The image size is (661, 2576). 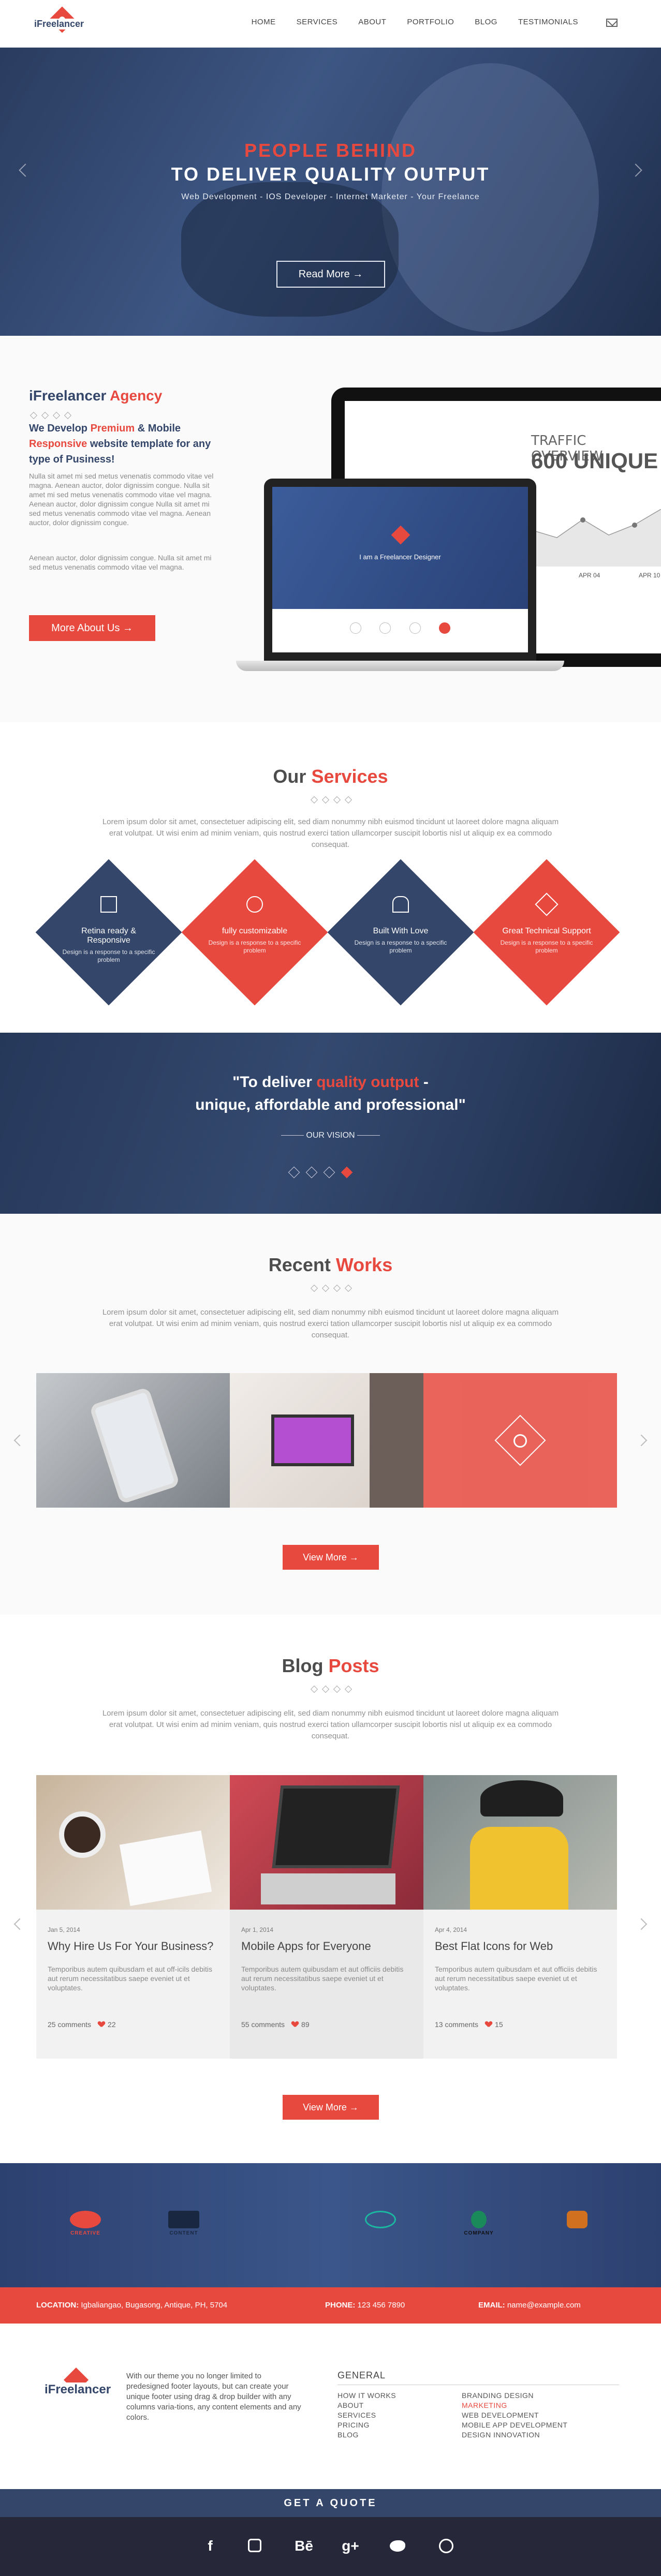 I want to click on client-logo-circle, so click(x=380, y=2220).